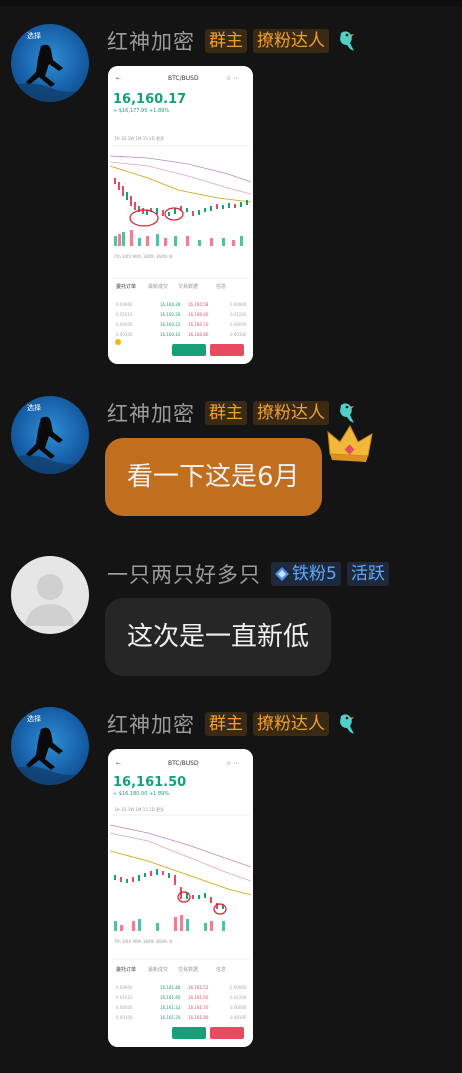  Describe the element at coordinates (141, 794) in the screenshot. I see `screenshot-change: ≈ $16,180.00 +1.89%` at that location.